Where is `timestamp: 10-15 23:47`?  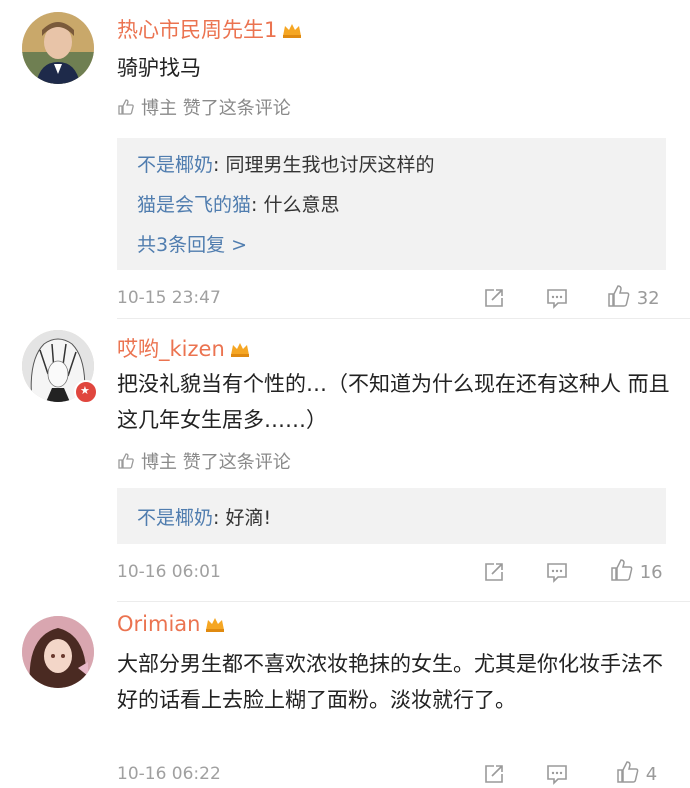 timestamp: 10-15 23:47 is located at coordinates (169, 298).